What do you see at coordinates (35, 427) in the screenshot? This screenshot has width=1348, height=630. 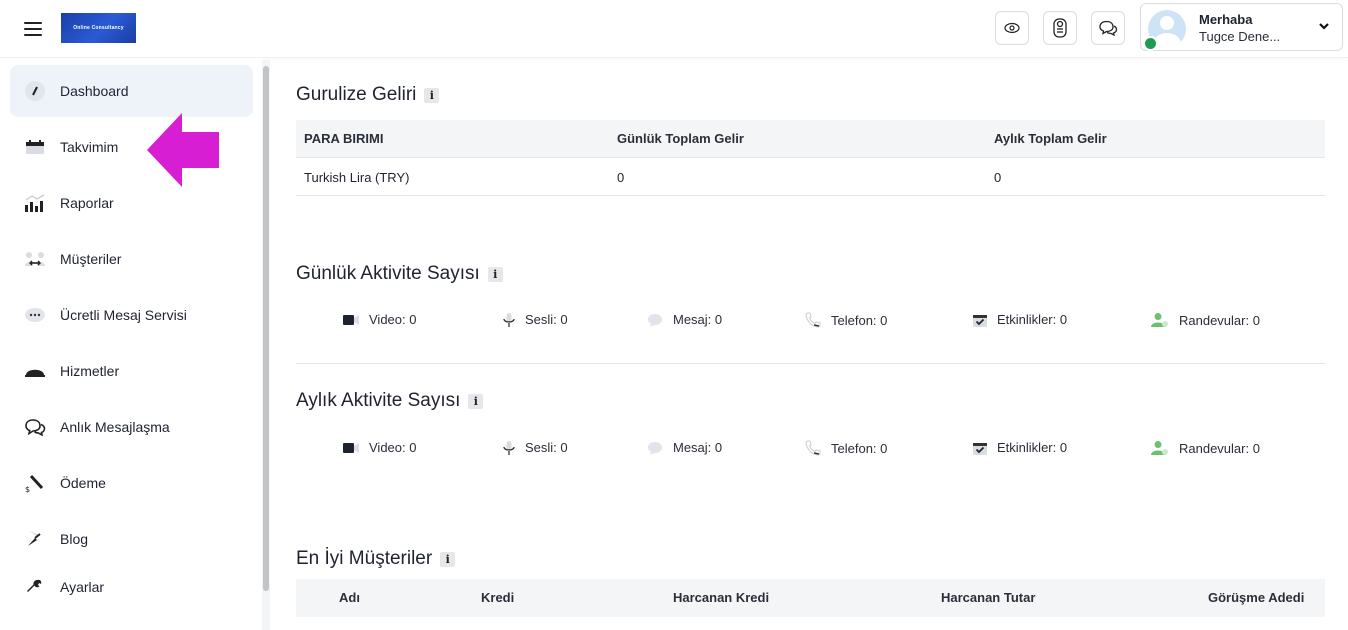 I see `chat-bubbles-icon` at bounding box center [35, 427].